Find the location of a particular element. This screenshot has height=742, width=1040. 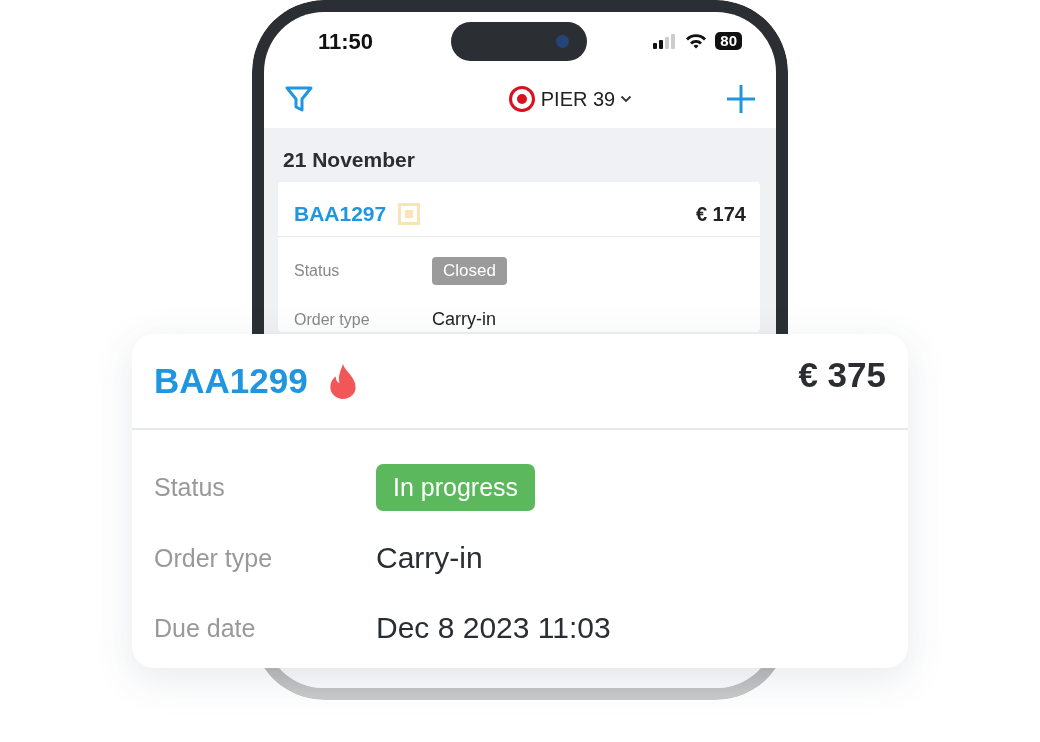

status-badge: In progress is located at coordinates (456, 487).